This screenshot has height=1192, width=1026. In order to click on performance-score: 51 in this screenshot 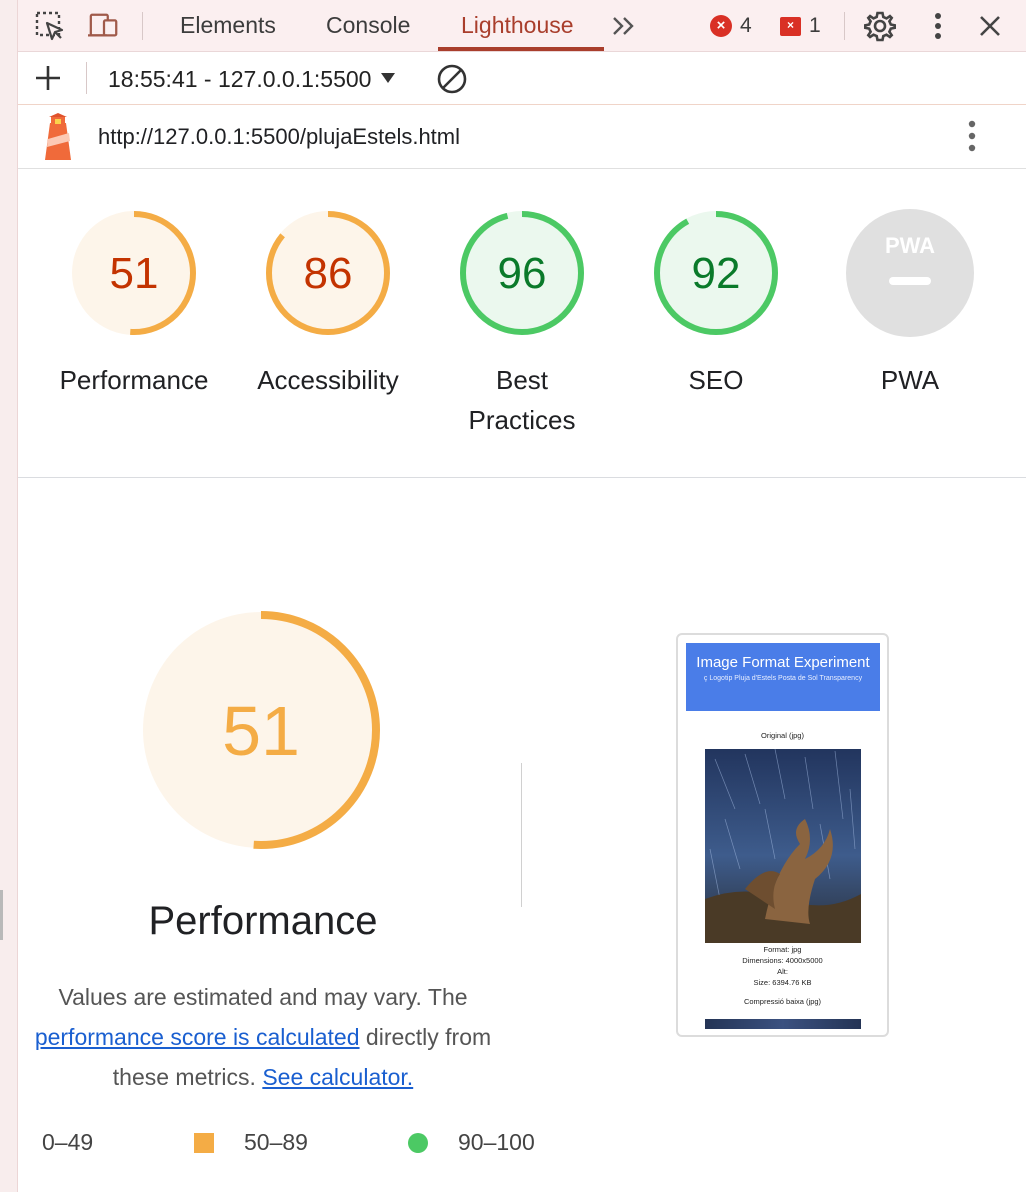, I will do `click(134, 273)`.